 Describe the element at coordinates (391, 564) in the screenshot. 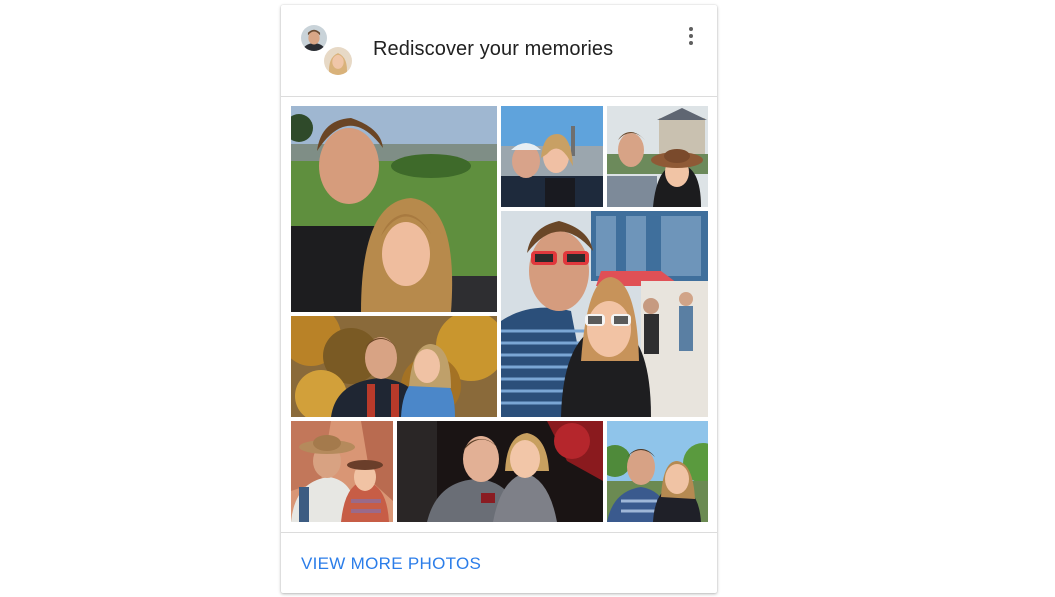

I see `view-more-photos-button: VIEW MORE PHOTOS` at that location.